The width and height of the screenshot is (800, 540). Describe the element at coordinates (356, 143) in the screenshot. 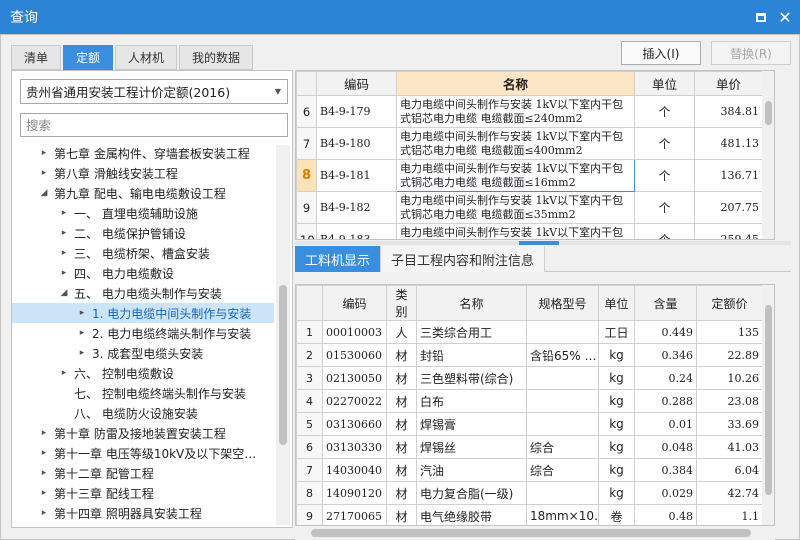

I see `quota-row-code: B4-9-180` at that location.